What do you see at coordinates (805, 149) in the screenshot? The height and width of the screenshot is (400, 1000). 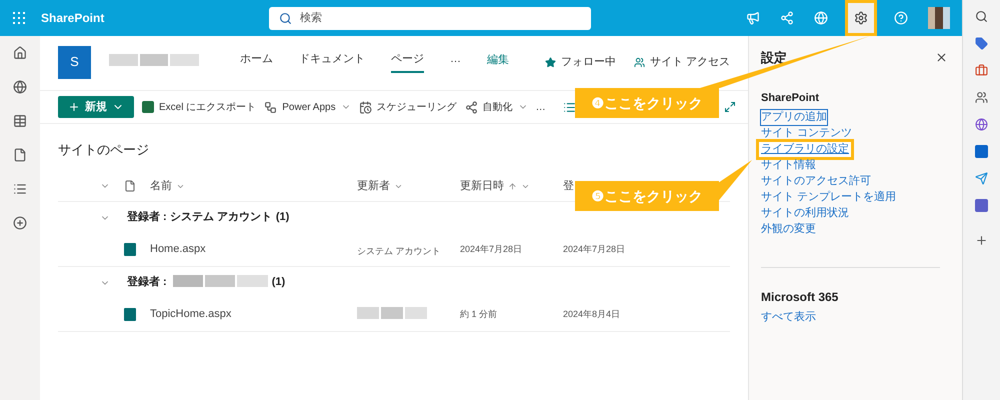 I see `settings-link: ライブラリの設定` at bounding box center [805, 149].